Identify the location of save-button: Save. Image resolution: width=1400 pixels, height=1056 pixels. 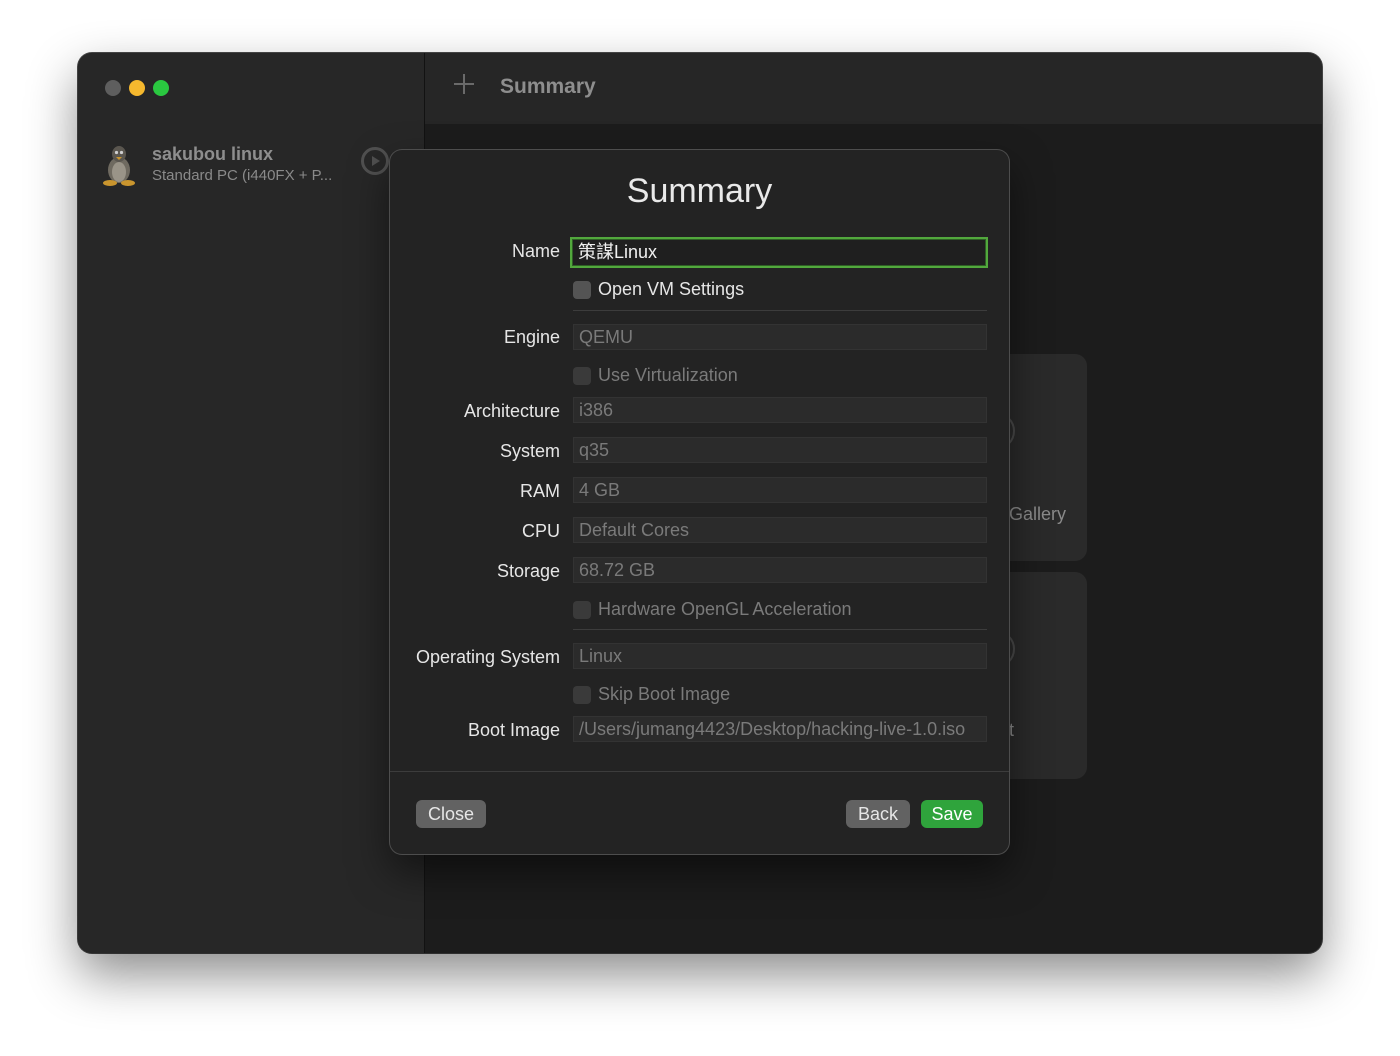
(952, 814).